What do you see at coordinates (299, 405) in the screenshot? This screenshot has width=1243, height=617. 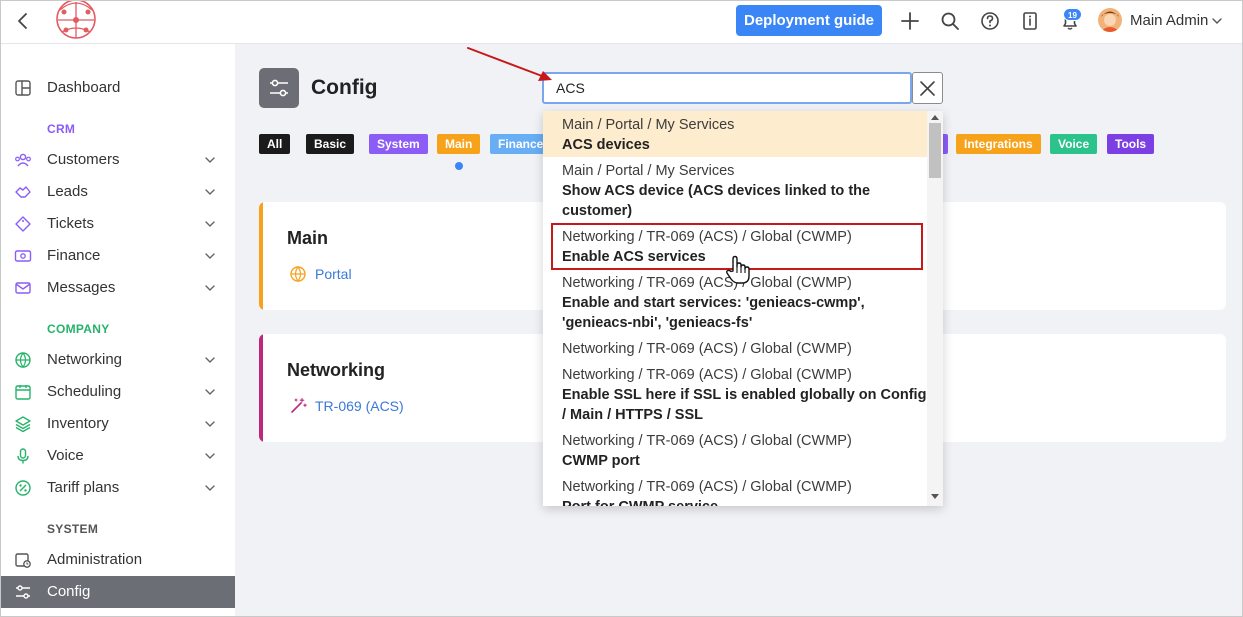 I see `magic-wand-icon` at bounding box center [299, 405].